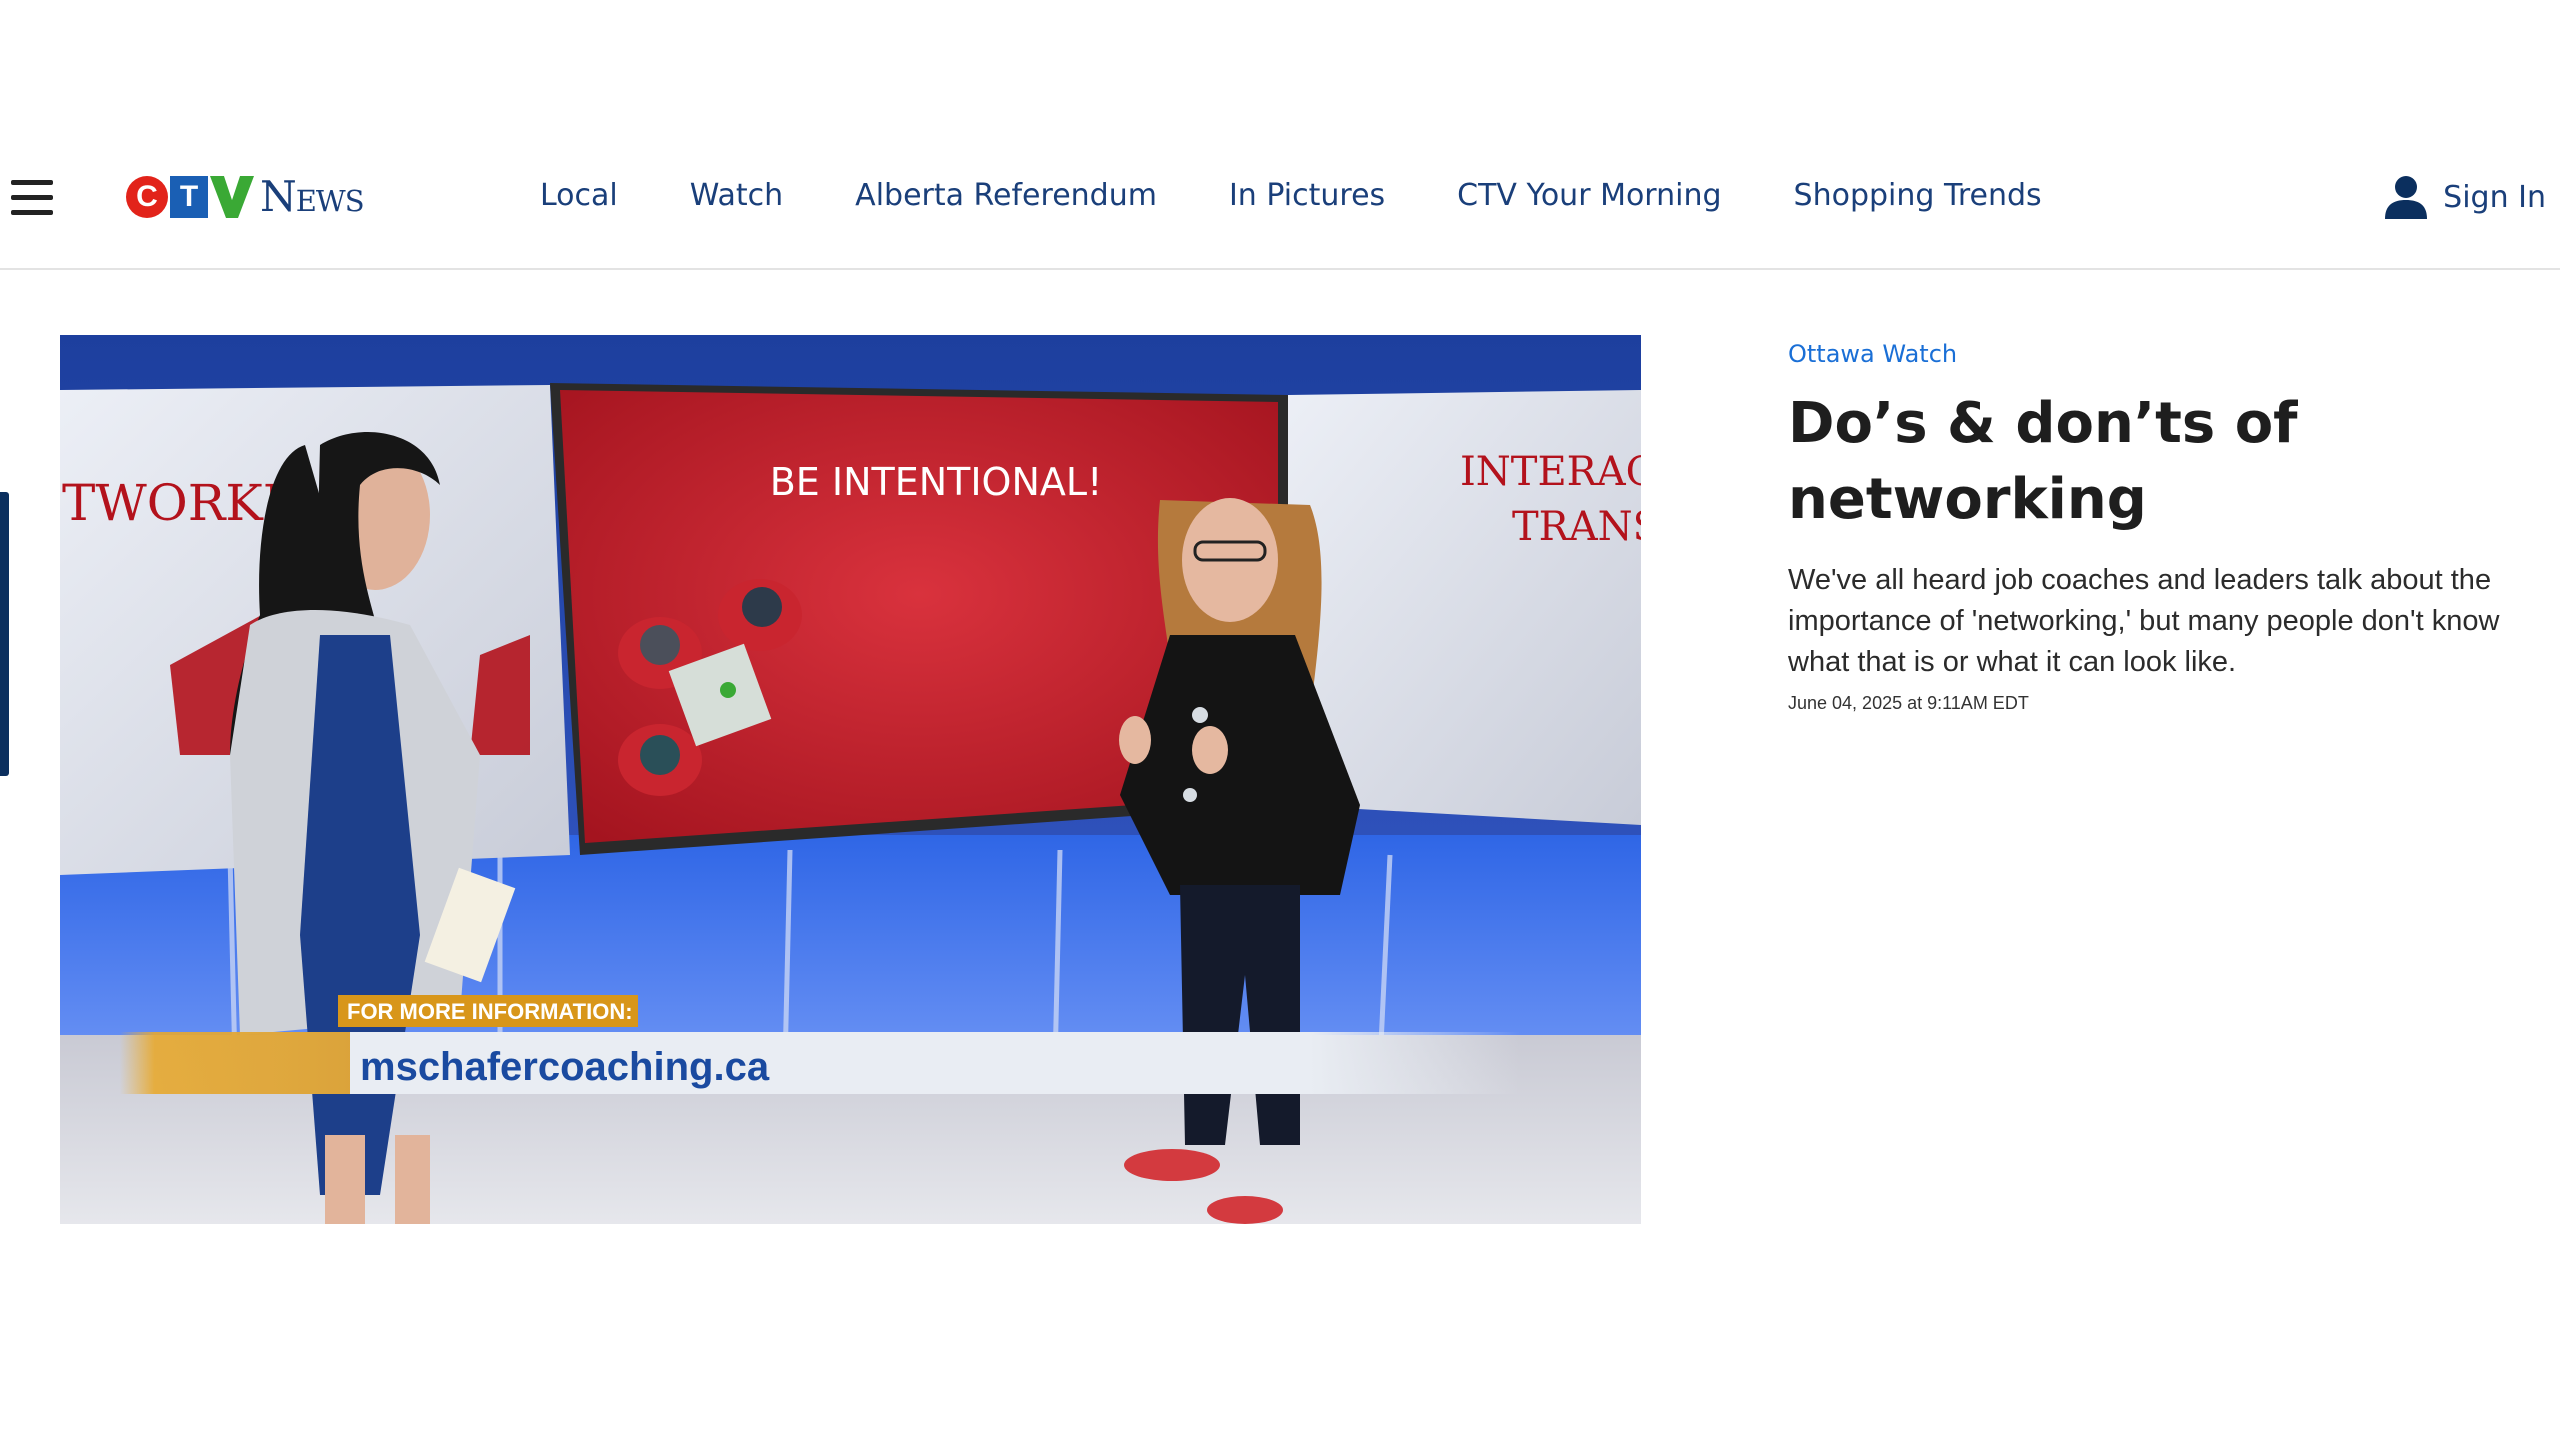  I want to click on nav-link-alberta-referendum: Alberta Referendum, so click(1006, 195).